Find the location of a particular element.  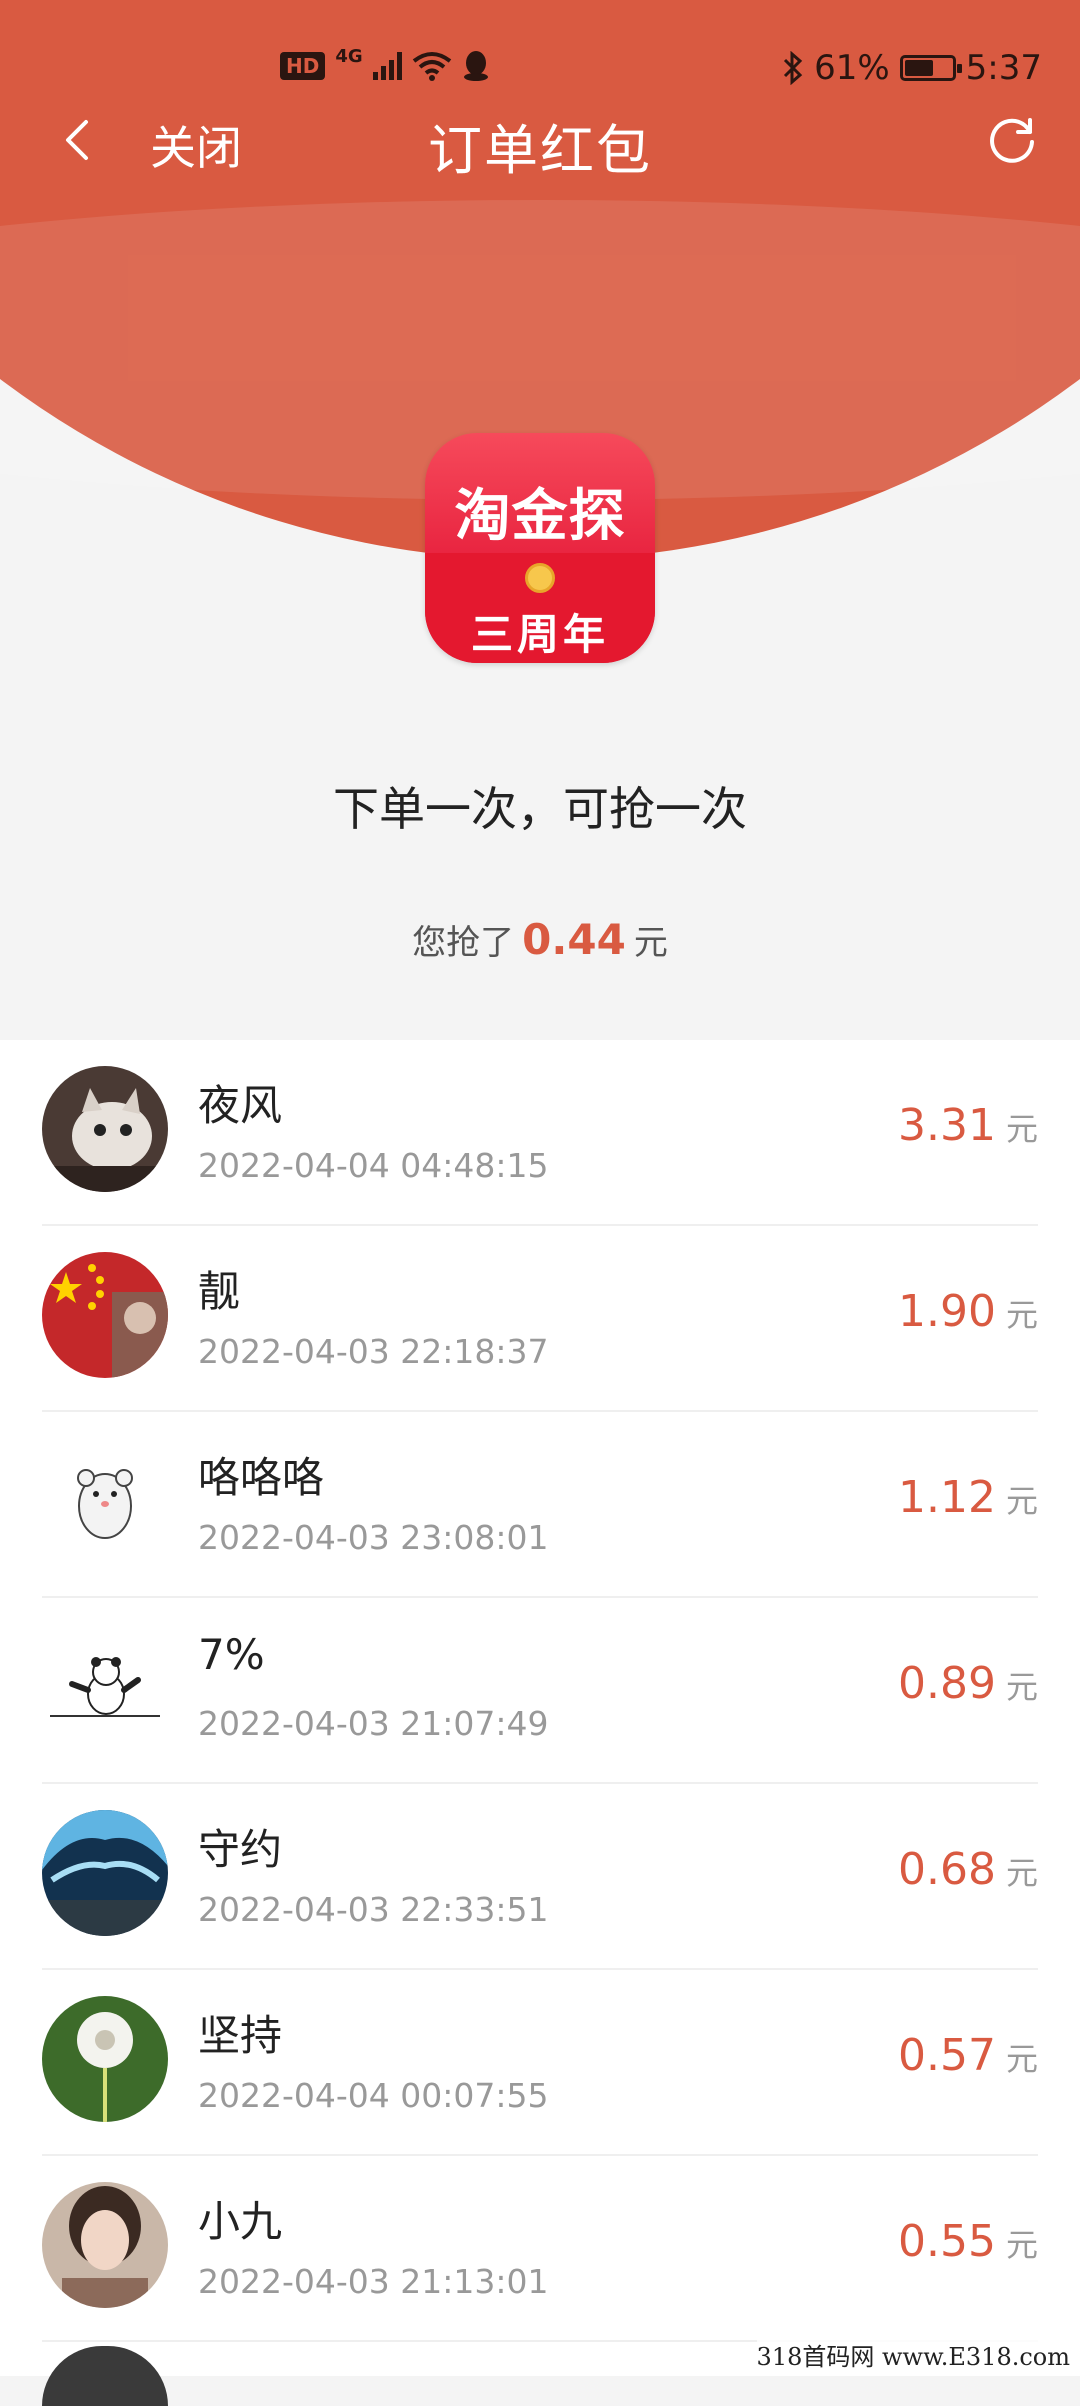

dandelion-avatar-icon is located at coordinates (105, 2059).